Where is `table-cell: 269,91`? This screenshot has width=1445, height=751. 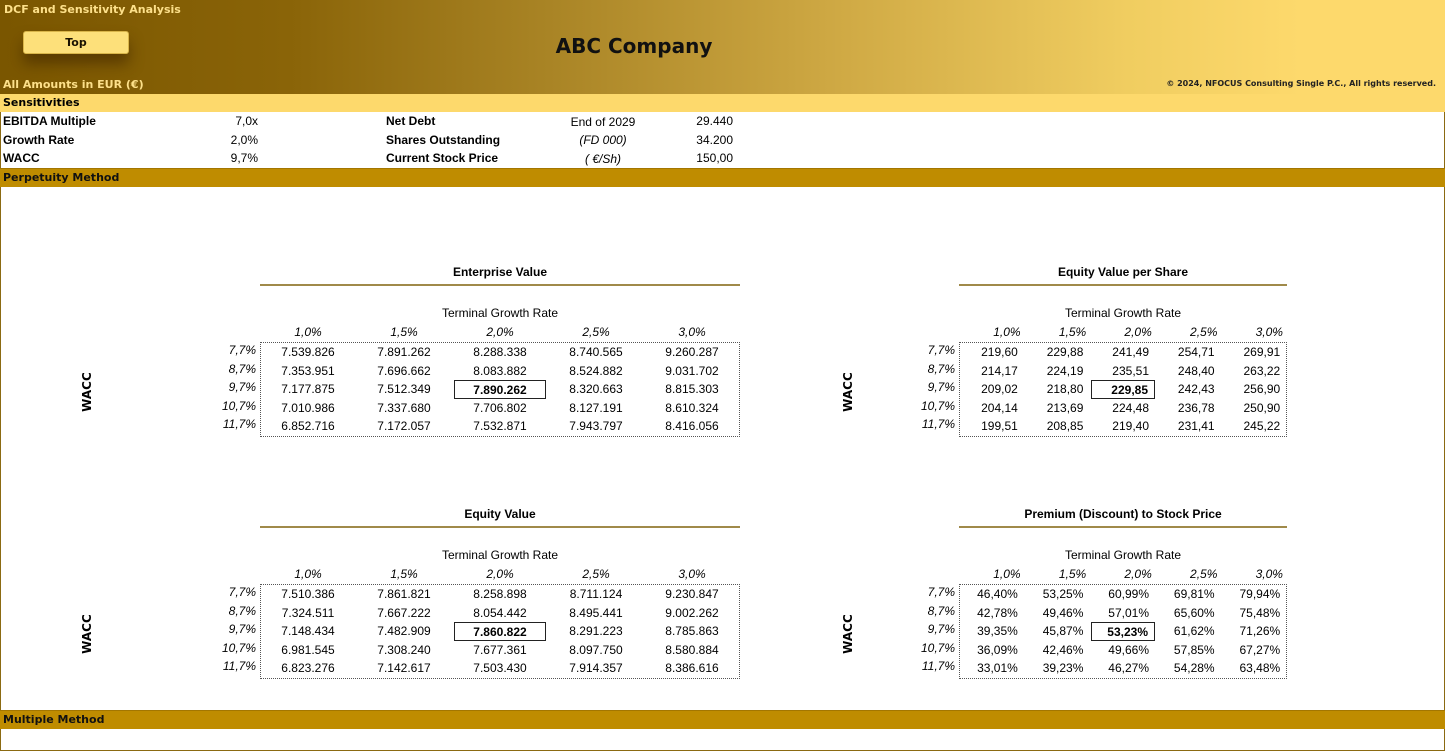 table-cell: 269,91 is located at coordinates (1254, 352).